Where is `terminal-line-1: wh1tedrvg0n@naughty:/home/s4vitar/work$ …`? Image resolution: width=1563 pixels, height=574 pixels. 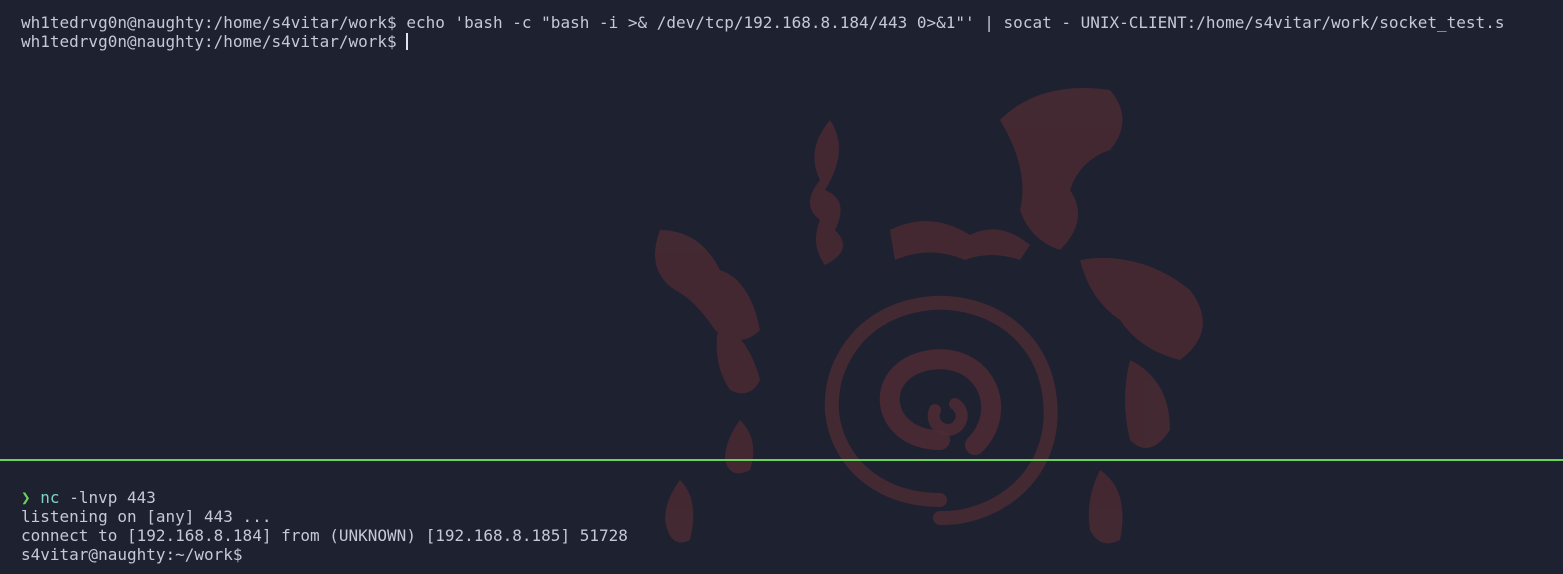
terminal-line-1: wh1tedrvg0n@naughty:/home/s4vitar/work$ … is located at coordinates (762, 22).